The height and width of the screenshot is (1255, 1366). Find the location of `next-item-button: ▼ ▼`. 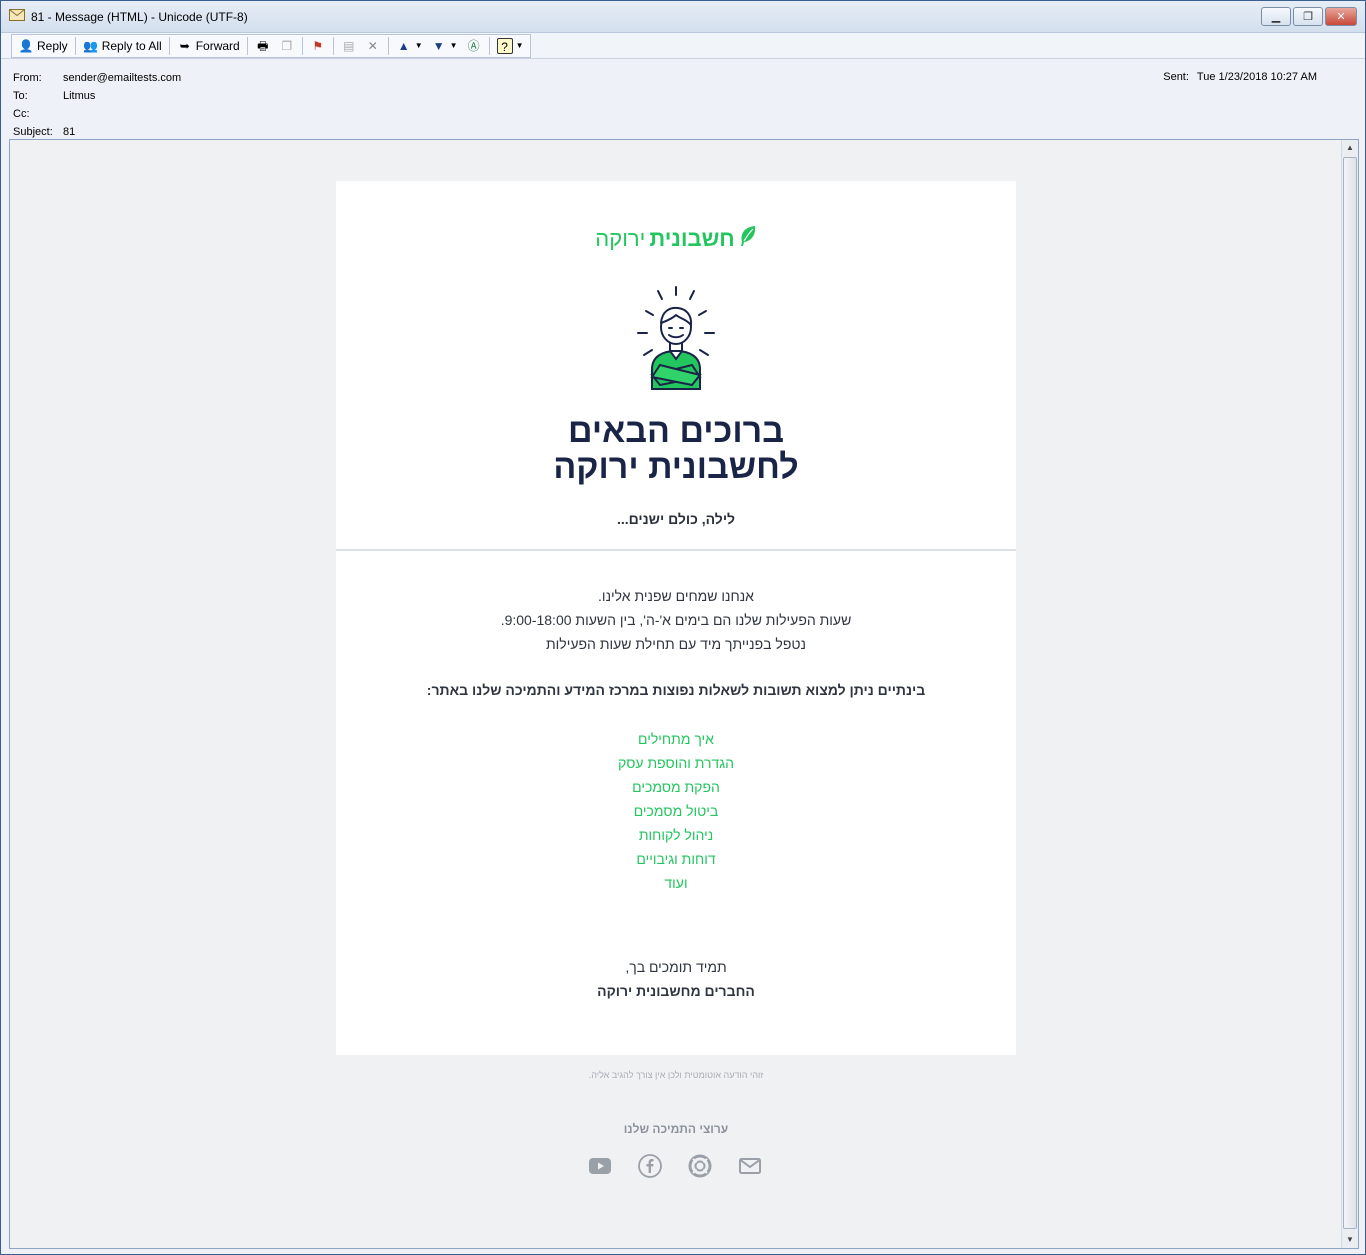

next-item-button: ▼ ▼ is located at coordinates (444, 46).